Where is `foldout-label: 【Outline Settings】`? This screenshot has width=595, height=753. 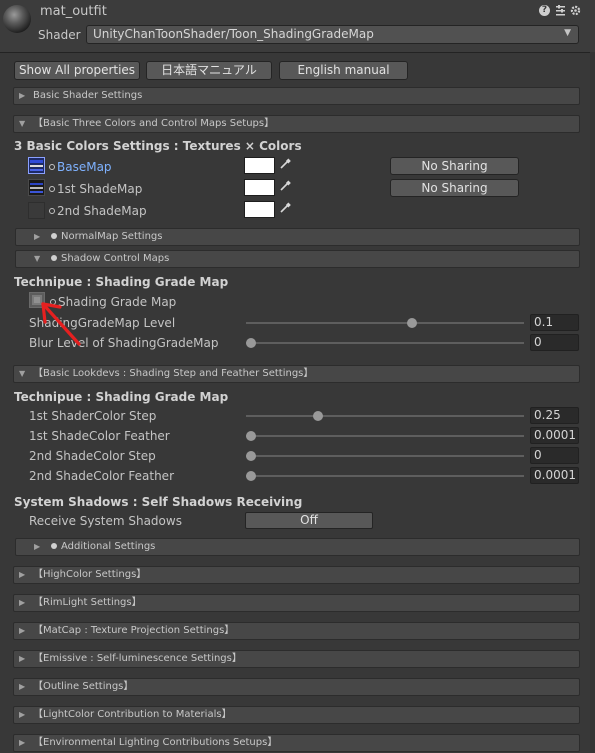
foldout-label: 【Outline Settings】 is located at coordinates (83, 686).